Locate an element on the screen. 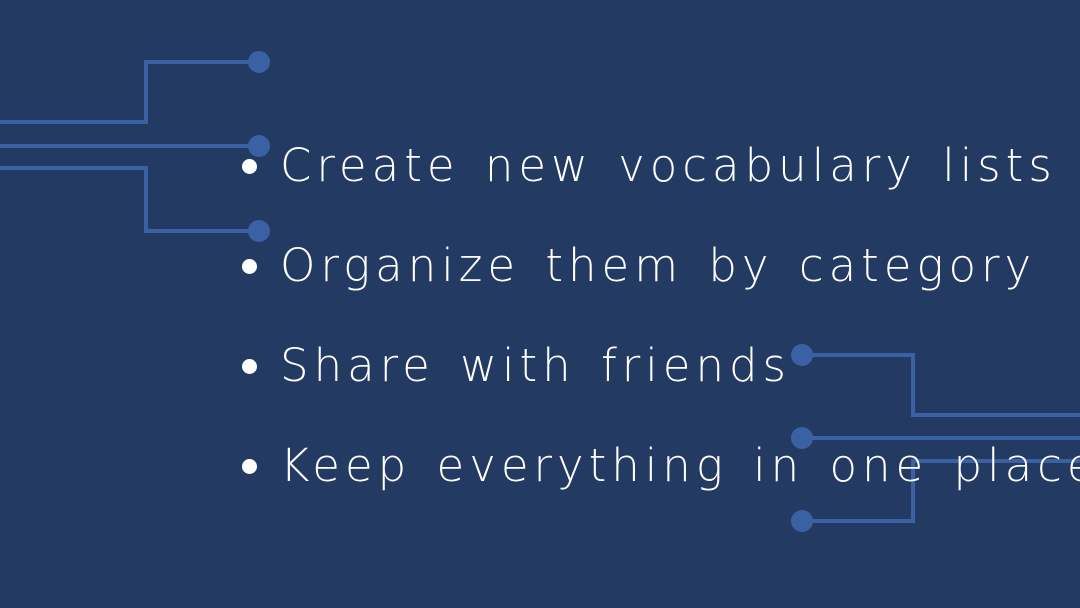 This screenshot has height=608, width=1080. bullet-text: Organize them by category is located at coordinates (658, 265).